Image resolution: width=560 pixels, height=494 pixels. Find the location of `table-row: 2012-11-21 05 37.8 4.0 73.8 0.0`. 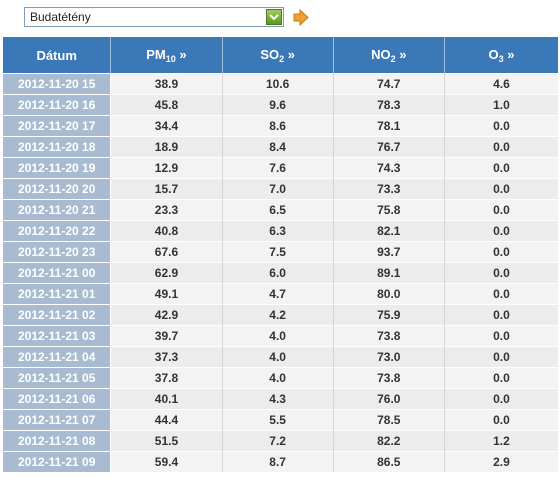

table-row: 2012-11-21 05 37.8 4.0 73.8 0.0 is located at coordinates (280, 378).